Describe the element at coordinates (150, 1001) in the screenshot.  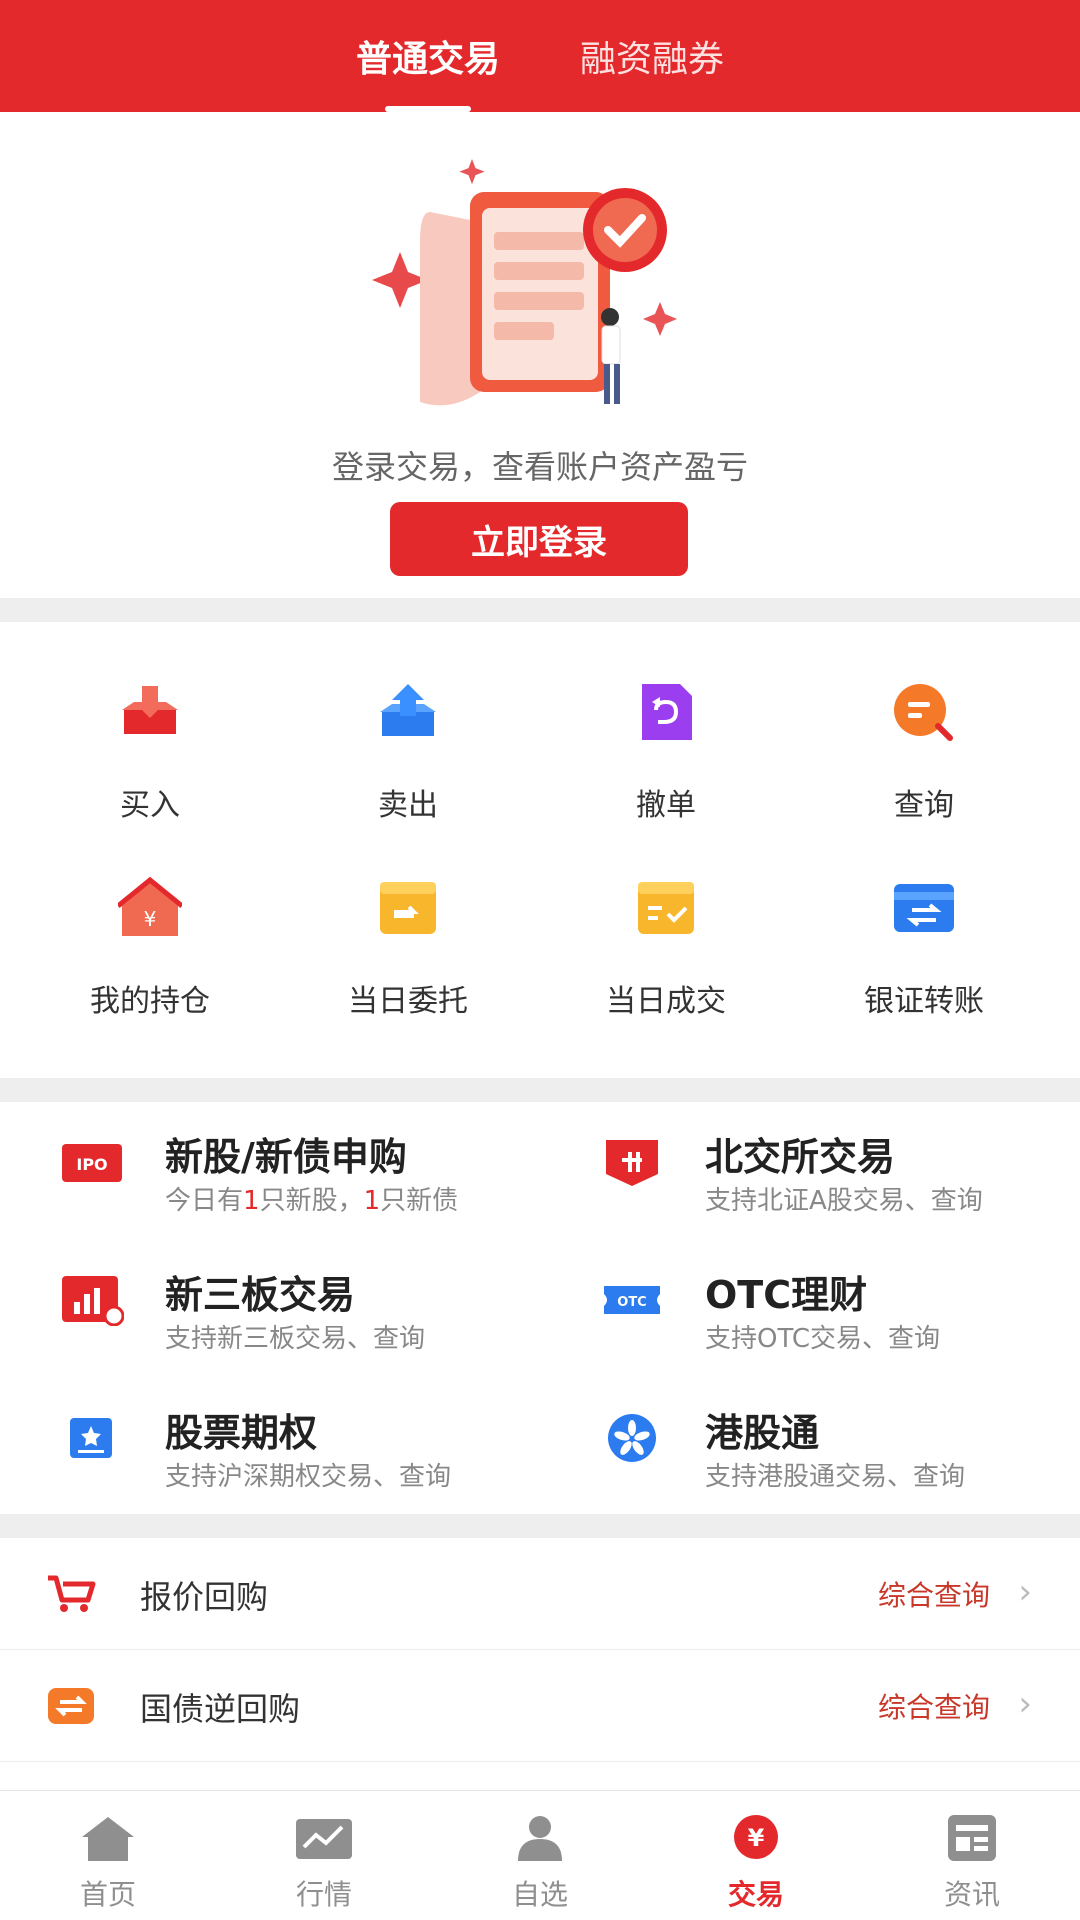
I see `grid-label: 我的持仓` at that location.